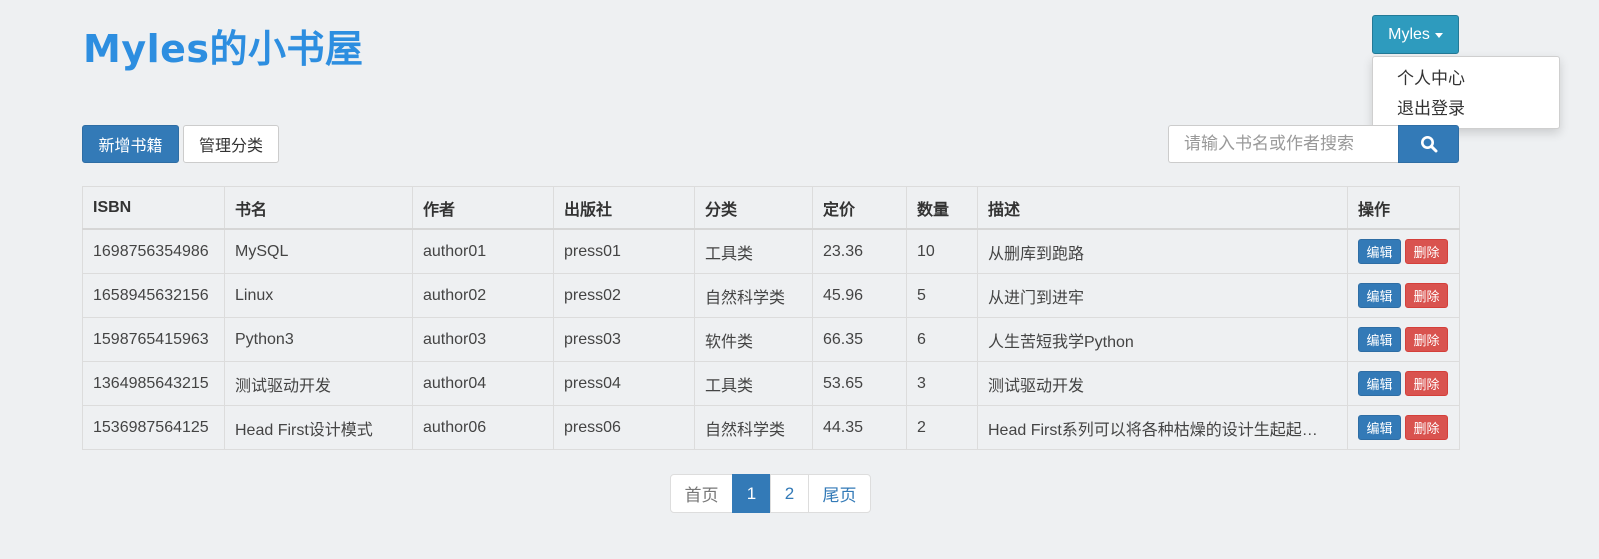  Describe the element at coordinates (839, 493) in the screenshot. I see `page-last: 尾页` at that location.